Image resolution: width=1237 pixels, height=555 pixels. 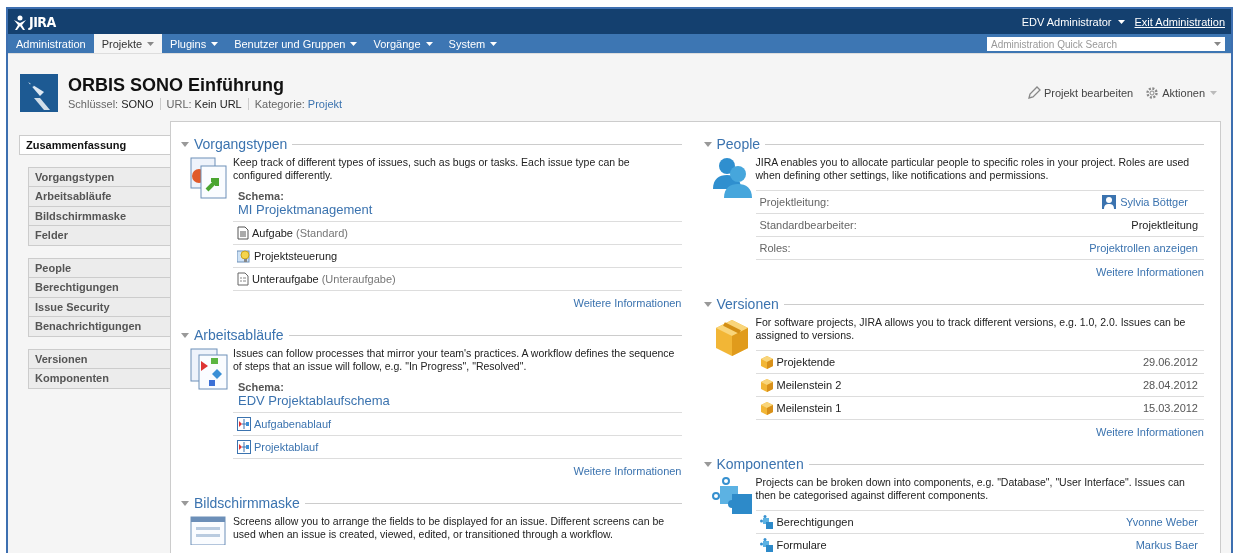 What do you see at coordinates (1106, 44) in the screenshot?
I see `search-field: Administration Quick Search` at bounding box center [1106, 44].